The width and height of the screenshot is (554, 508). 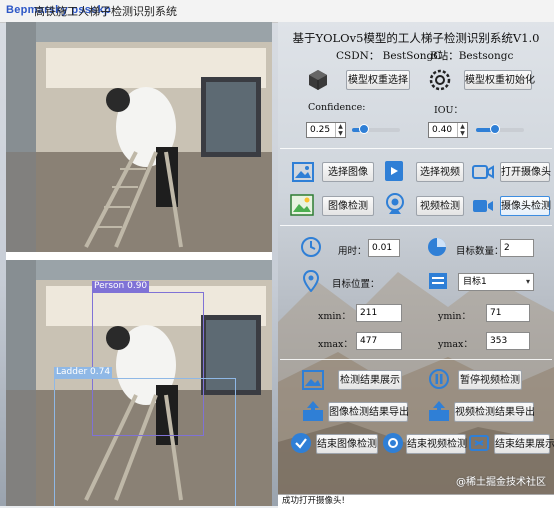 What do you see at coordinates (384, 248) in the screenshot?
I see `time-value-field: 0.01` at bounding box center [384, 248].